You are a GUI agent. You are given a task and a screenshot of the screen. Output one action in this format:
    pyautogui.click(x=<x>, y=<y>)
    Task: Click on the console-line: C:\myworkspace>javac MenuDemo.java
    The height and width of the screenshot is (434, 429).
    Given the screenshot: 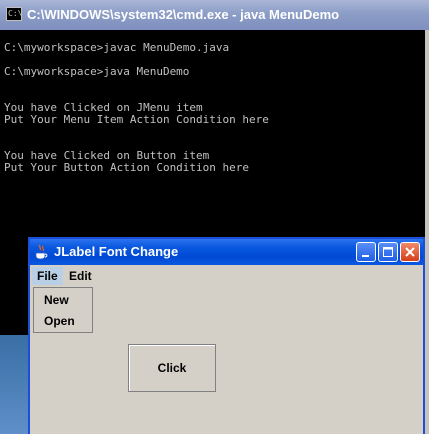 What is the action you would take?
    pyautogui.click(x=117, y=47)
    